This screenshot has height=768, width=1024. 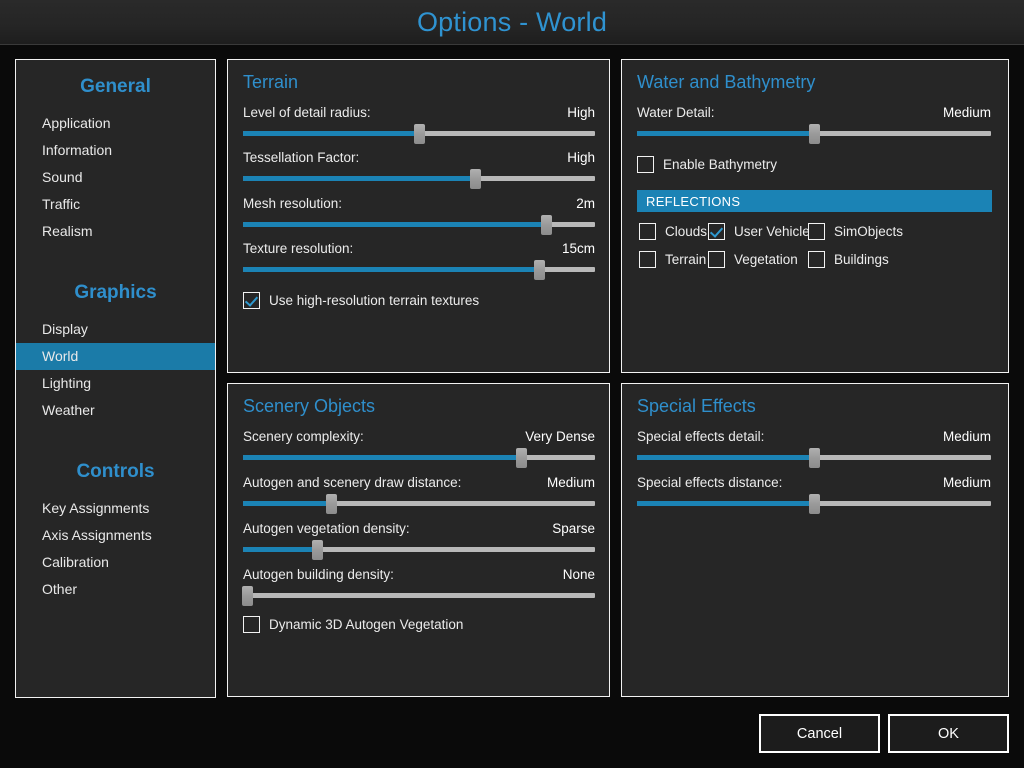 I want to click on sidebar-item-calibration: Calibration, so click(x=115, y=562).